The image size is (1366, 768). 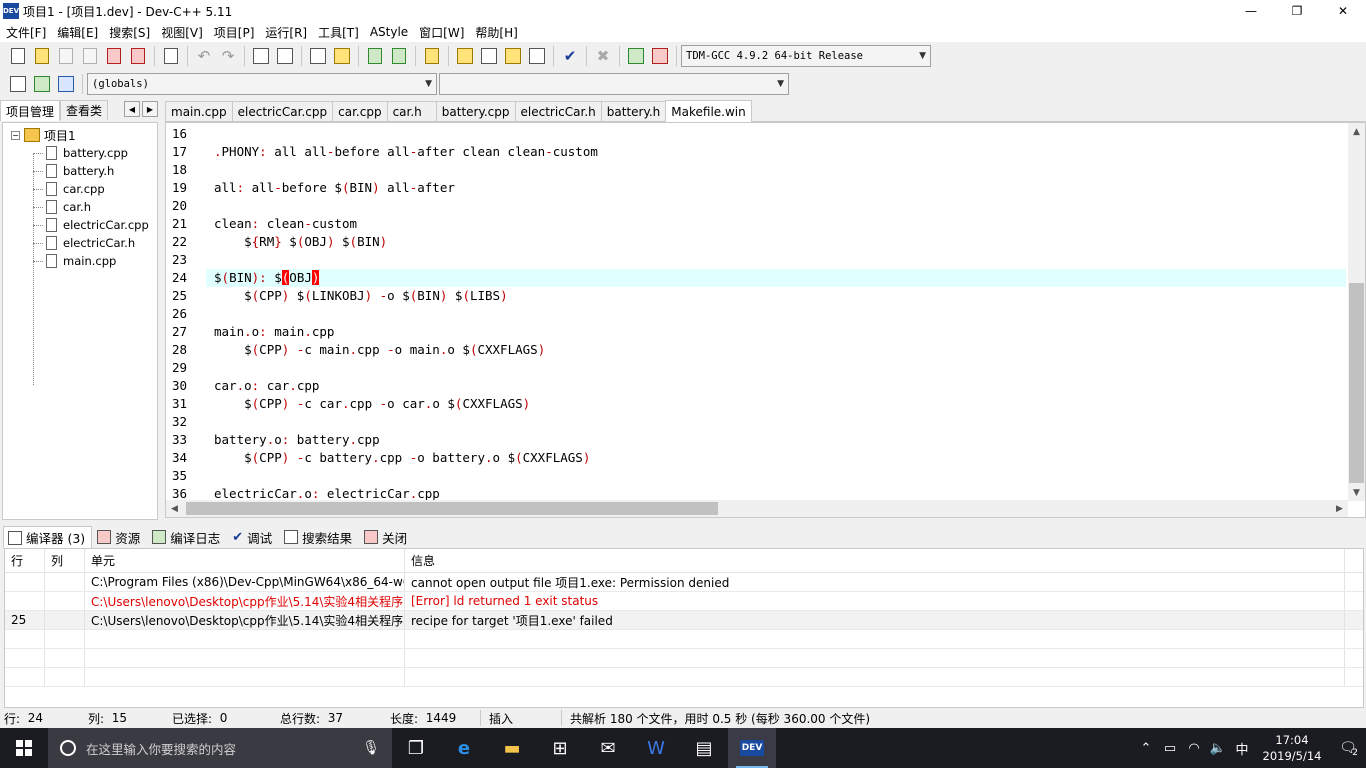 I want to click on horizontal-scrollbar: ◀ ▶, so click(x=757, y=508).